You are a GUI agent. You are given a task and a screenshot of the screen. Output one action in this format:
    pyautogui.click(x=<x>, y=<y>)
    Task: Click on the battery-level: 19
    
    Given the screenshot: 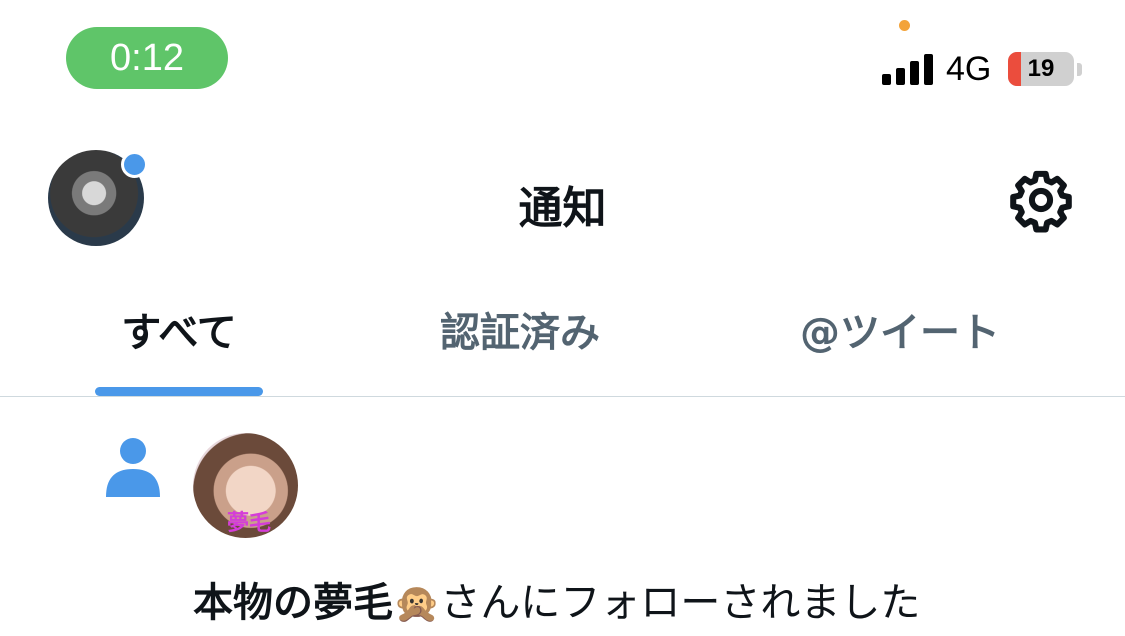 What is the action you would take?
    pyautogui.click(x=1041, y=68)
    